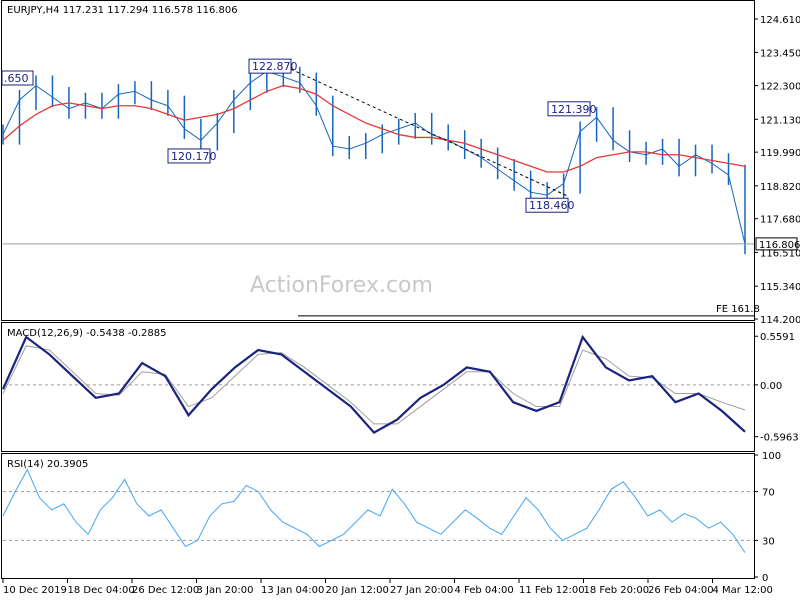  Describe the element at coordinates (292, 590) in the screenshot. I see `x-tick-label: 13 Jan 04:00` at that location.